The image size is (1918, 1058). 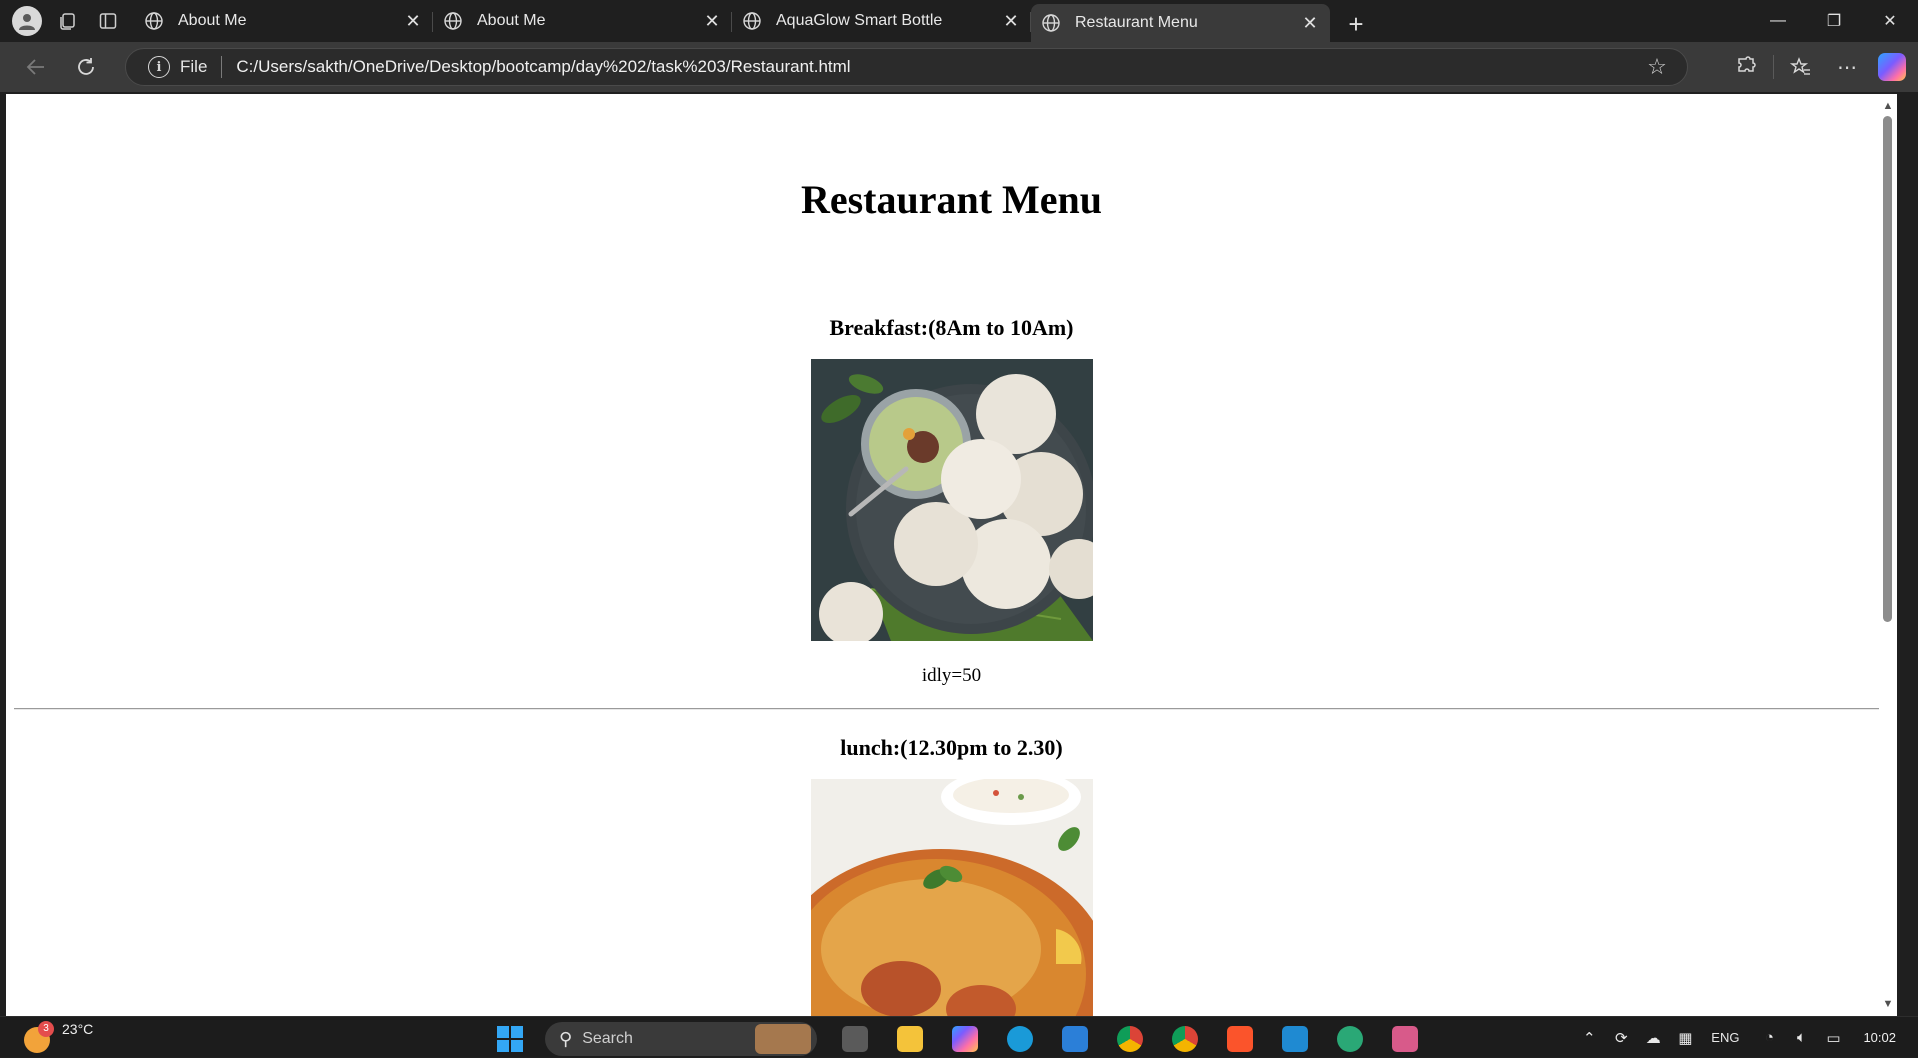 I want to click on taskbar-apps: ⚲ Search, so click(x=965, y=1039).